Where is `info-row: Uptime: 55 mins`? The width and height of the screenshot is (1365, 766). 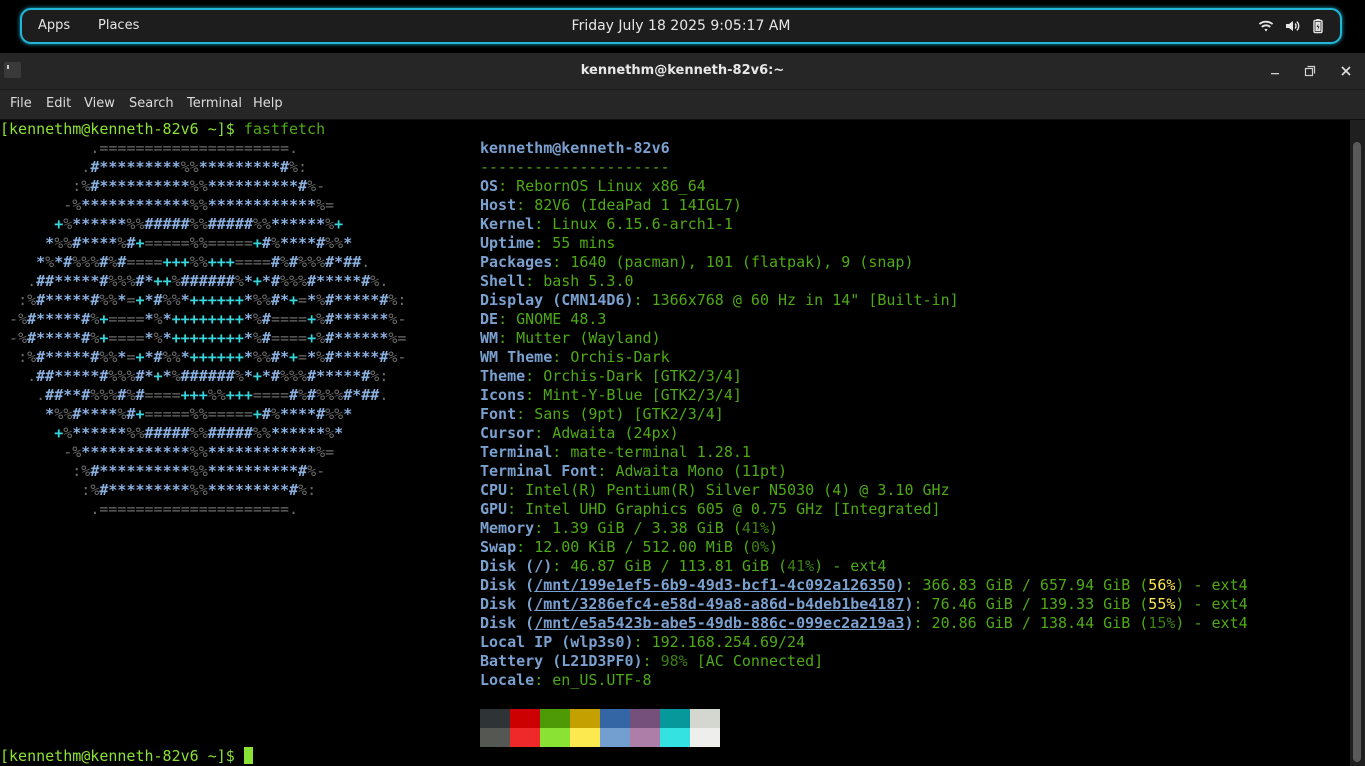
info-row: Uptime: 55 mins is located at coordinates (548, 243).